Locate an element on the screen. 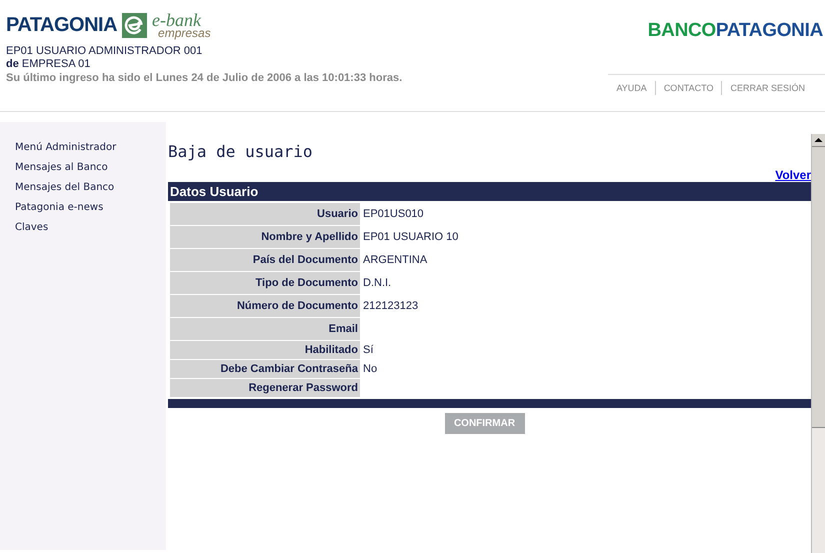  field-label: Nombre y Apellido is located at coordinates (265, 237).